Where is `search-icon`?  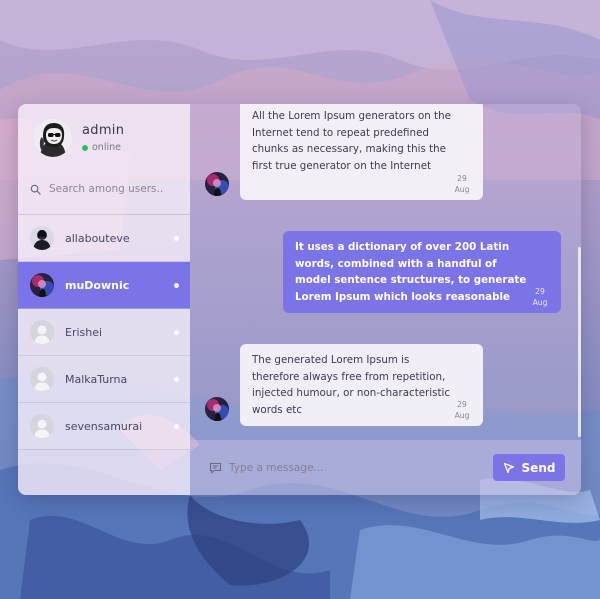 search-icon is located at coordinates (35, 189).